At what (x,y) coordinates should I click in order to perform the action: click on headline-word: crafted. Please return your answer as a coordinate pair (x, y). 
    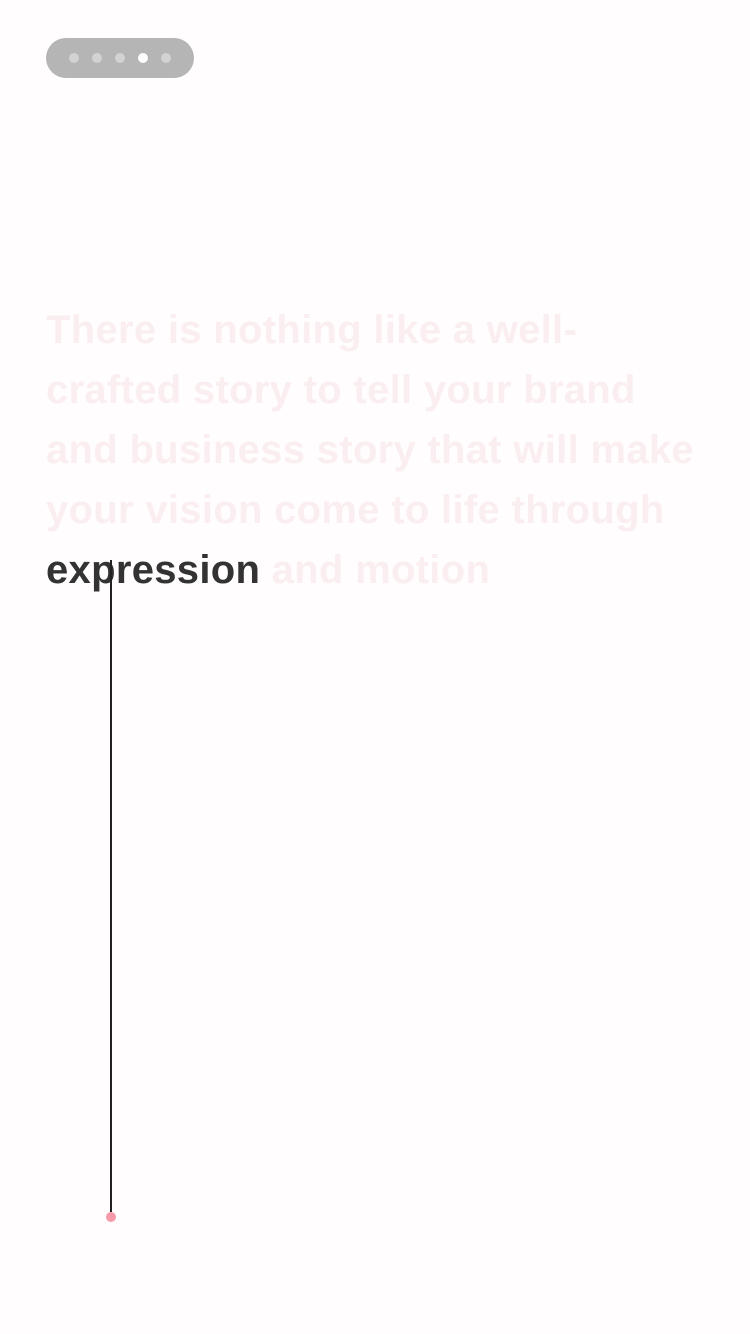
    Looking at the image, I should click on (114, 390).